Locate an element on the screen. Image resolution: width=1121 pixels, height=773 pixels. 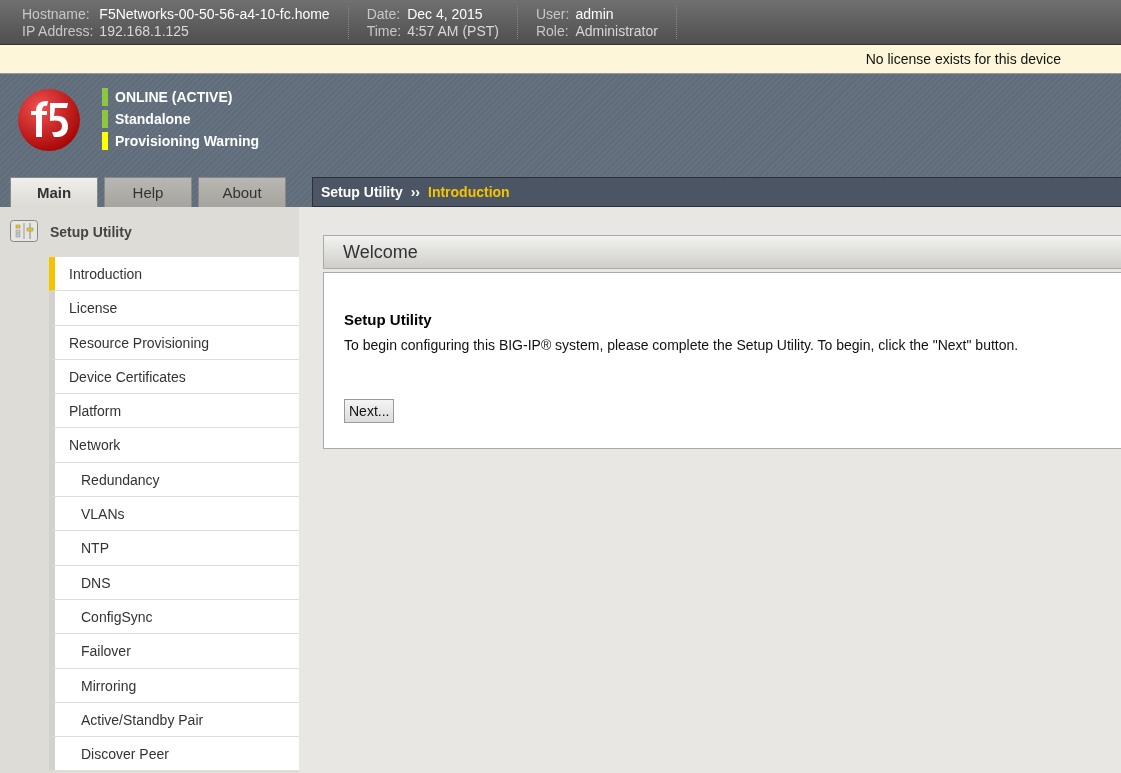
field-label: Hostname: is located at coordinates (56, 13).